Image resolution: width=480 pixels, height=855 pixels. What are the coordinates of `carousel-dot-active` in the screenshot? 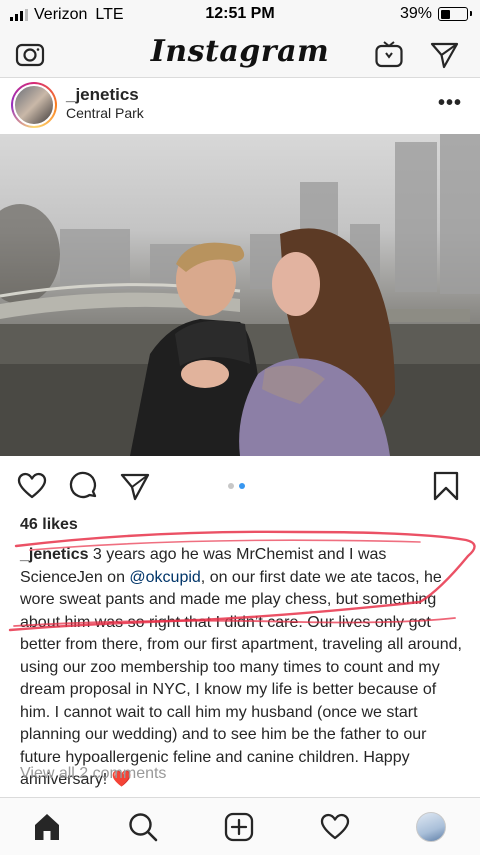 It's located at (242, 486).